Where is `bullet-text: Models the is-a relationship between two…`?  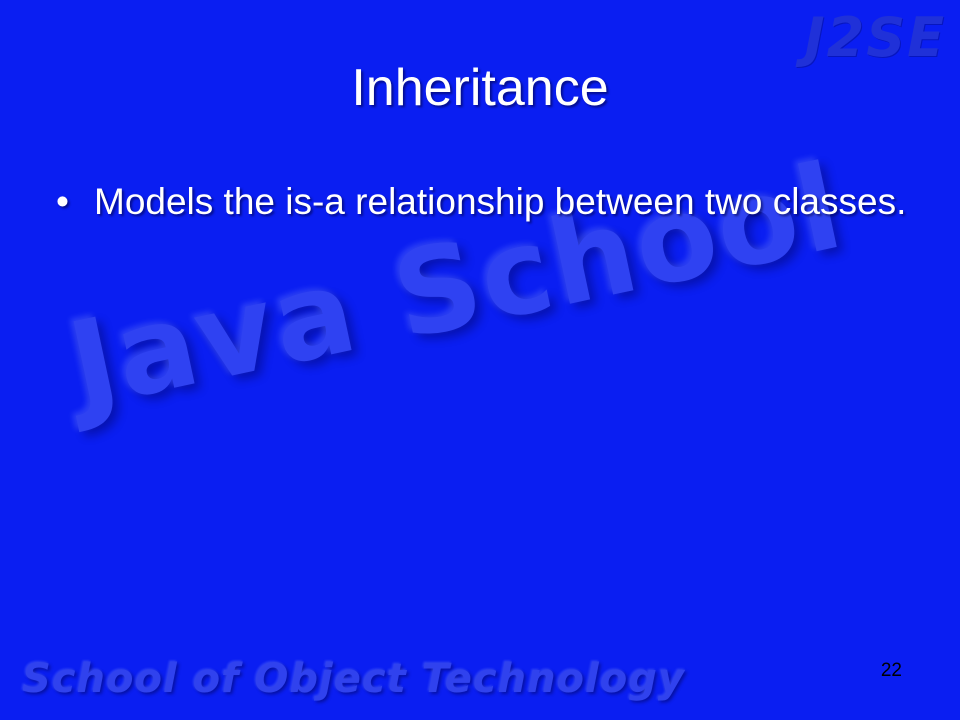 bullet-text: Models the is-a relationship between two… is located at coordinates (500, 201).